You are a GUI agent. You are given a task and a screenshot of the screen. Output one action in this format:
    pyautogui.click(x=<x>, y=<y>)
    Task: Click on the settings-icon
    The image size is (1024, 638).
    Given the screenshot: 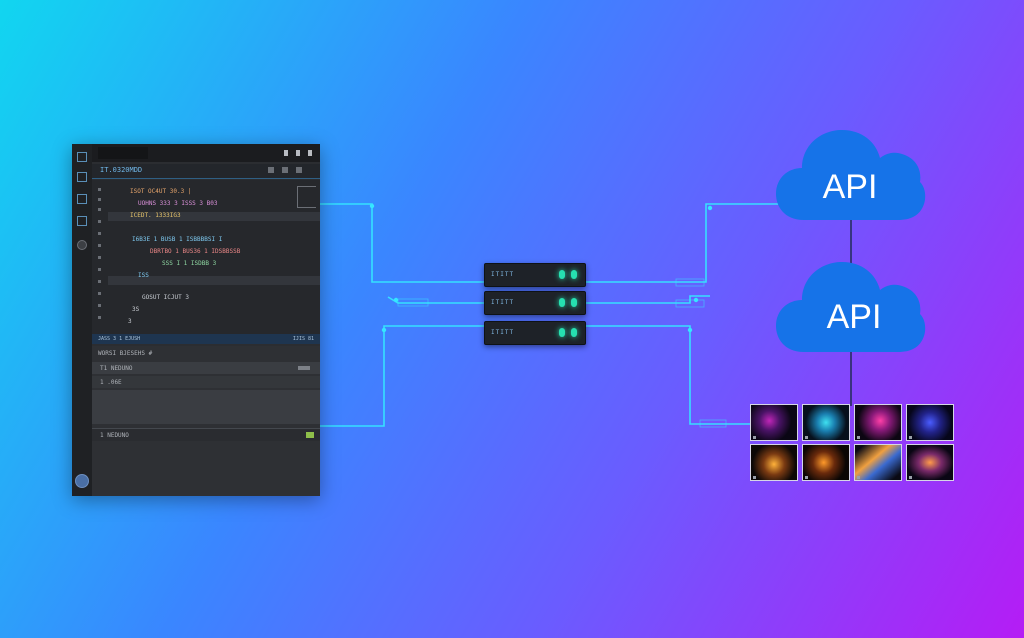 What is the action you would take?
    pyautogui.click(x=82, y=245)
    